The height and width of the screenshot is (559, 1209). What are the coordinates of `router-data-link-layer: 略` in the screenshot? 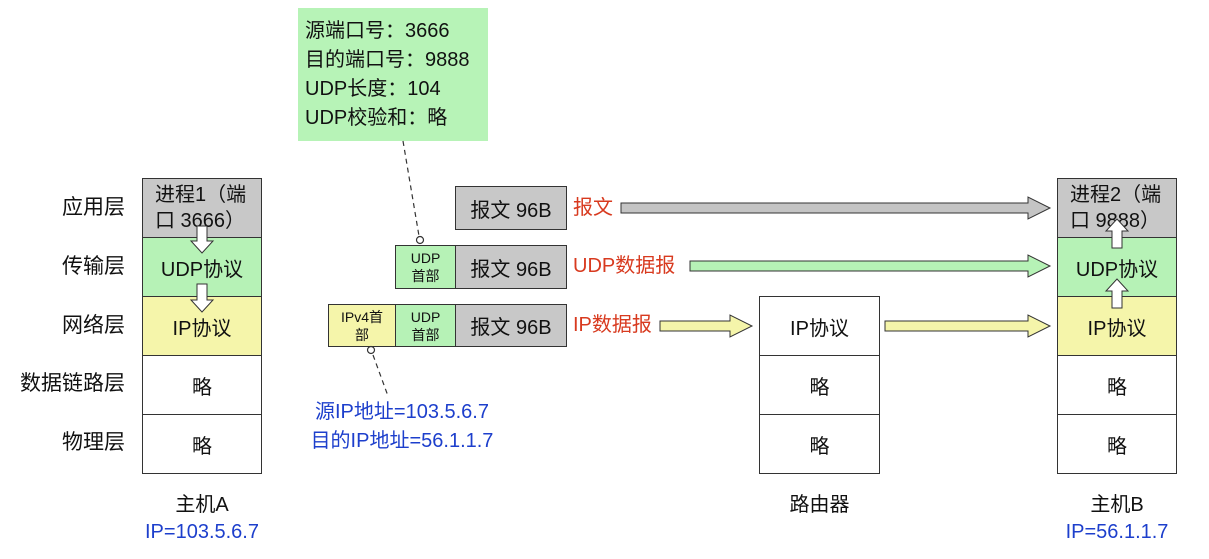 It's located at (819, 385).